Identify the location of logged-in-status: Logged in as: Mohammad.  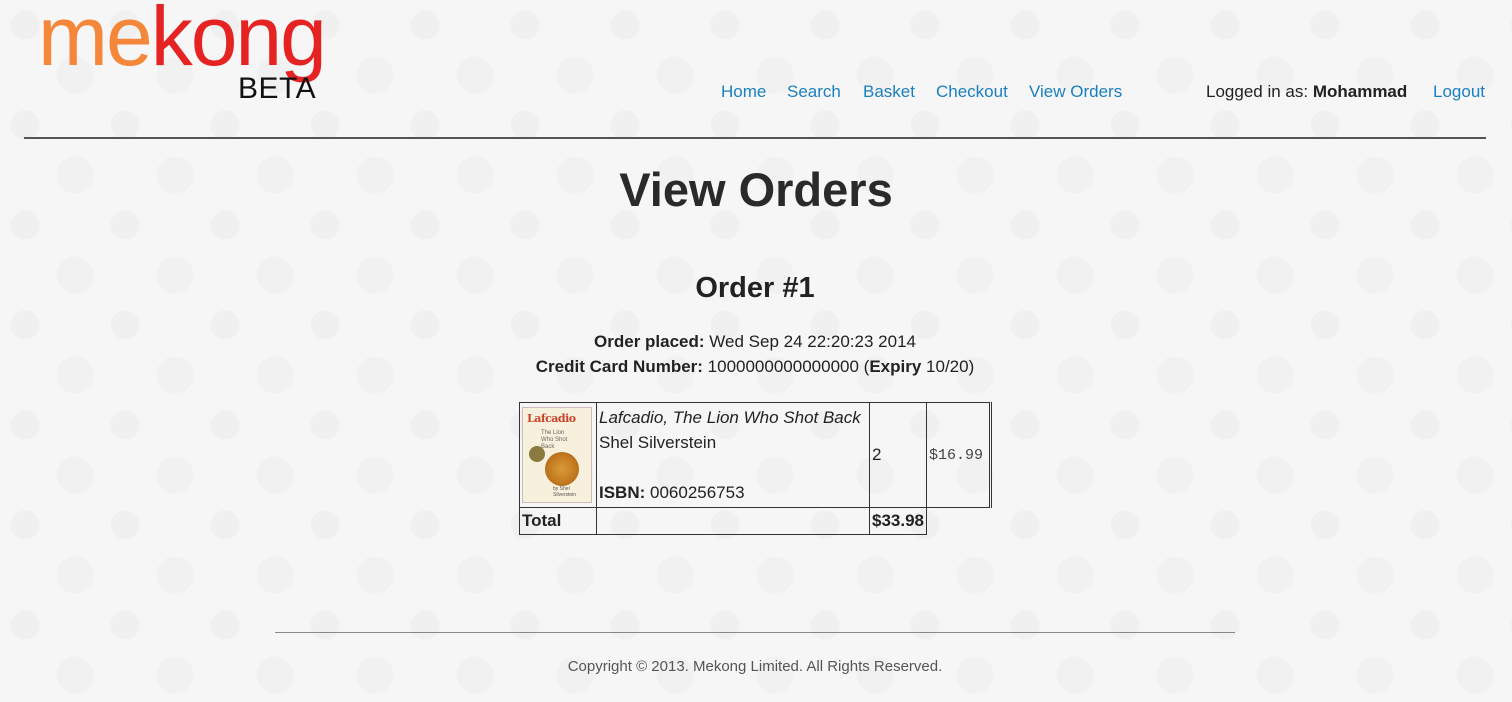
(1306, 92).